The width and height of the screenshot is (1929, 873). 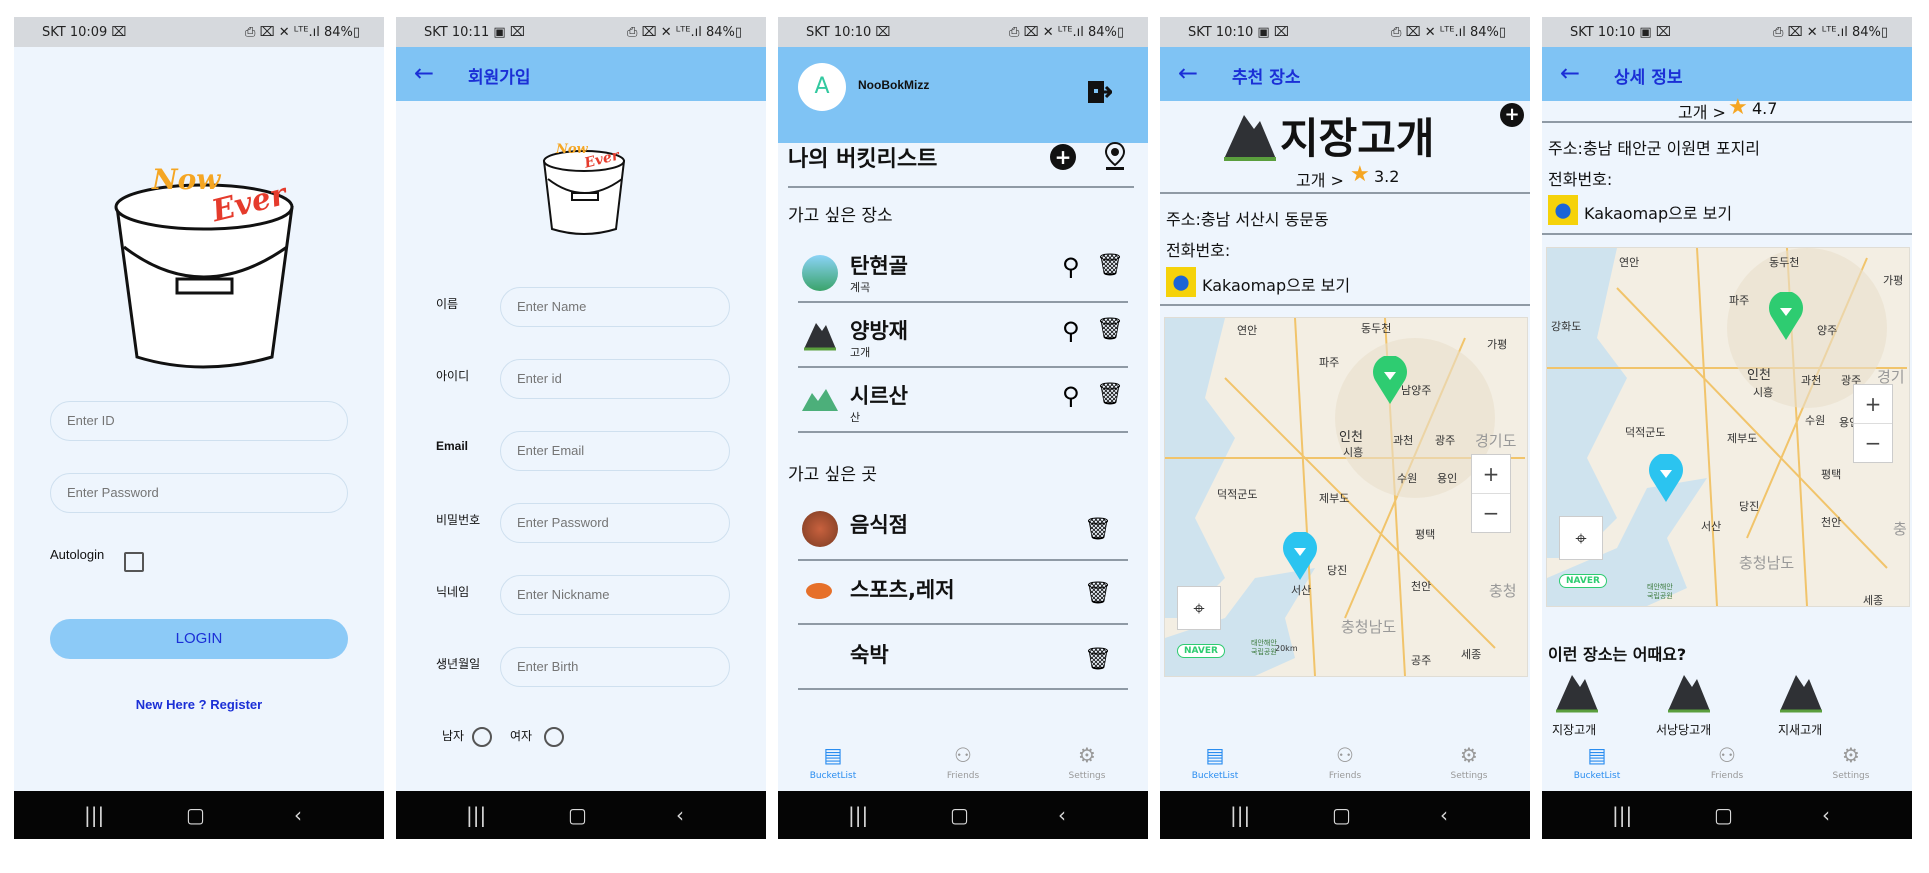 I want to click on name-field, so click(x=615, y=307).